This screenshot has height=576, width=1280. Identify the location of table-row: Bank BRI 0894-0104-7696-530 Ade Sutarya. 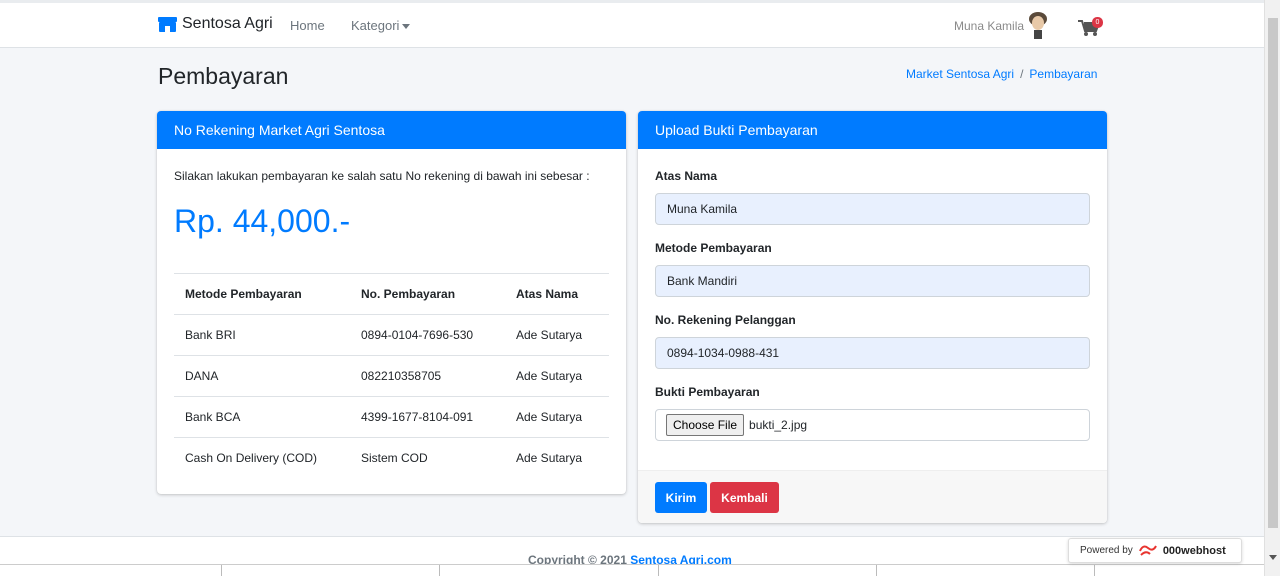
(391, 335).